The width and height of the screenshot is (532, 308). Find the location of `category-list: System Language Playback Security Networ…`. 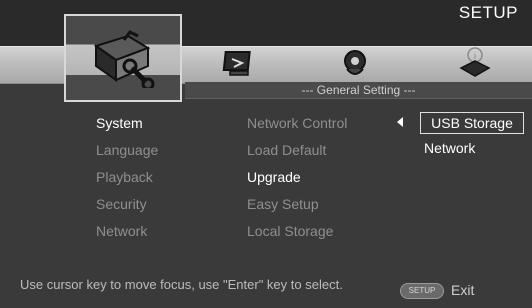

category-list: System Language Playback Security Networ… is located at coordinates (127, 177).